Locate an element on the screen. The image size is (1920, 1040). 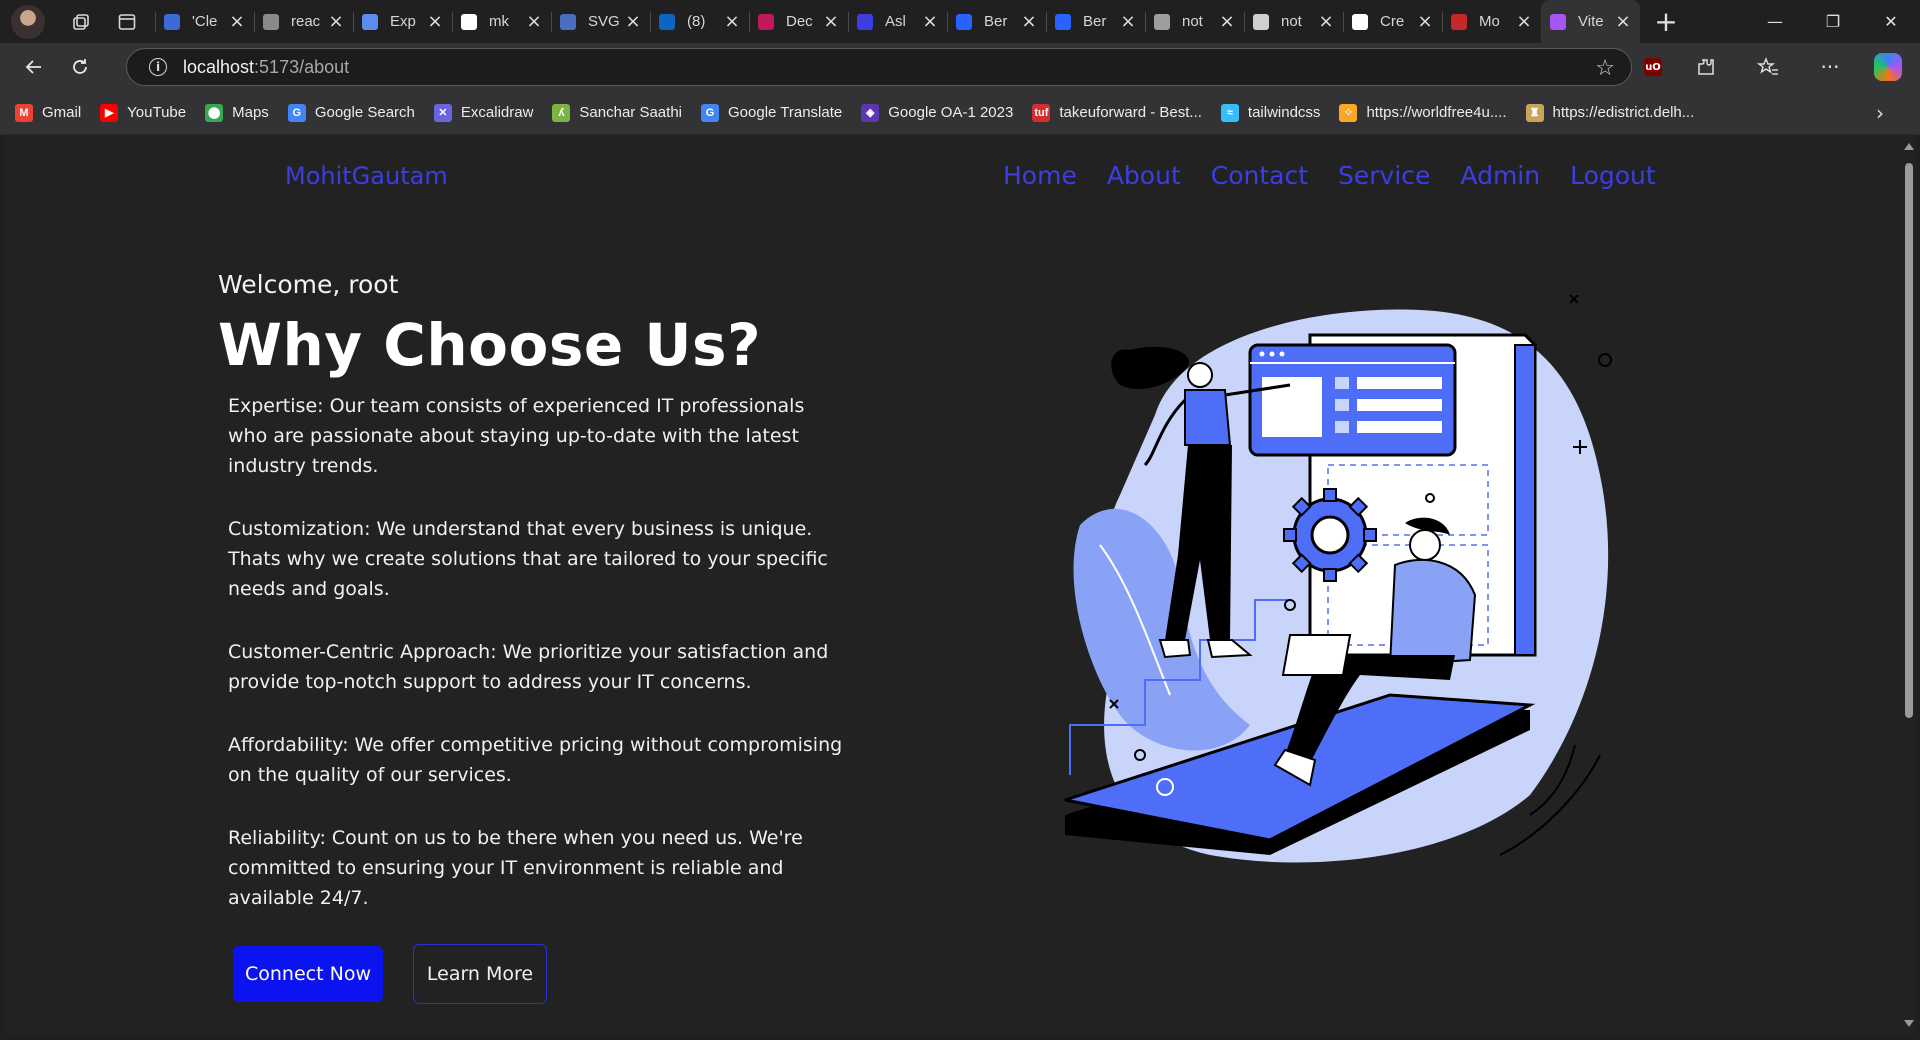
bookmark-label: Google Translate is located at coordinates (785, 112).